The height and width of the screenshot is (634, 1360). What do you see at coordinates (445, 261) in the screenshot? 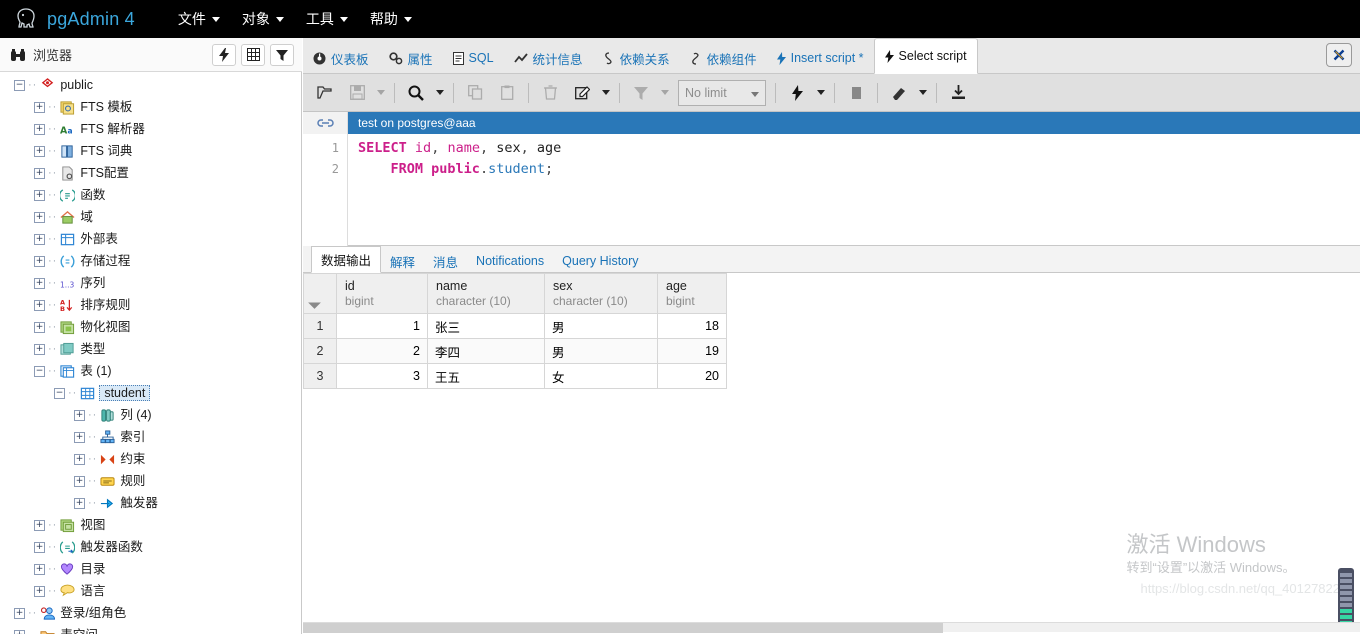
I see `tab-messages: 消息` at bounding box center [445, 261].